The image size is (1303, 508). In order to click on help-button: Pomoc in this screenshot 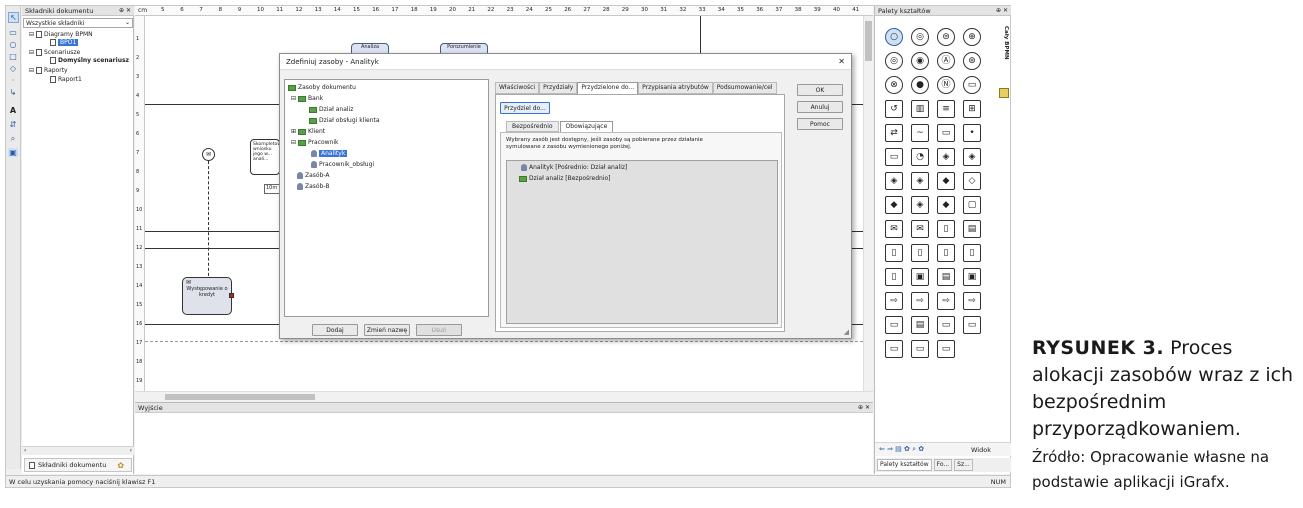, I will do `click(820, 124)`.